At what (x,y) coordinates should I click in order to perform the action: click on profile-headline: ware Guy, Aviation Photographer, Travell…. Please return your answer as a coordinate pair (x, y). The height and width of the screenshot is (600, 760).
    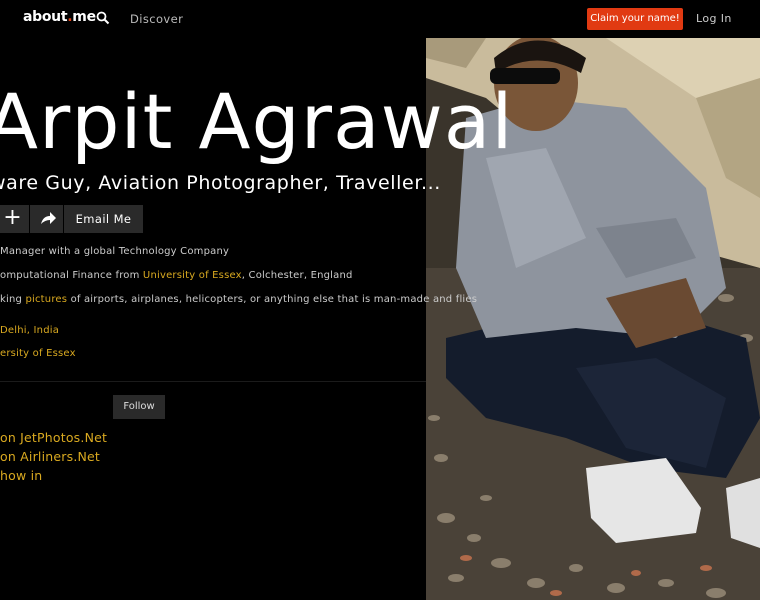
    Looking at the image, I should click on (220, 183).